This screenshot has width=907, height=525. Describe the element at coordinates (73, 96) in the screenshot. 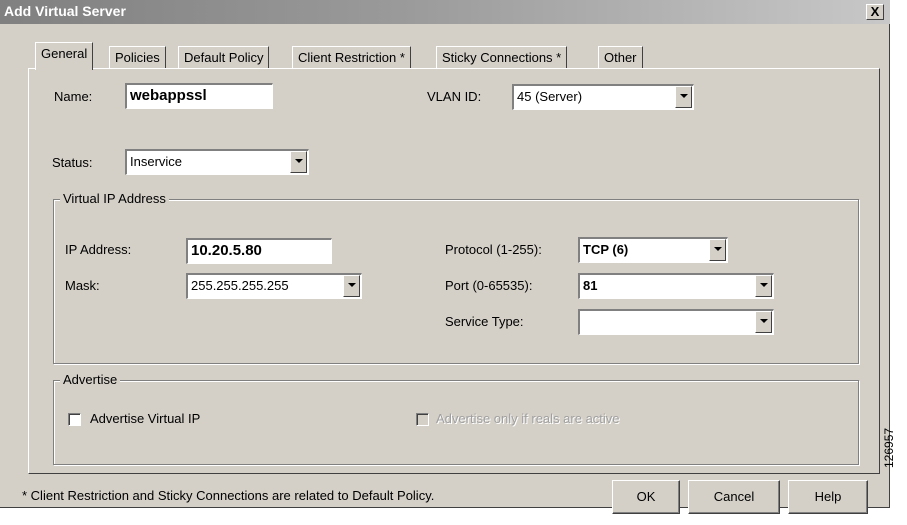

I see `name-label: Name:` at that location.